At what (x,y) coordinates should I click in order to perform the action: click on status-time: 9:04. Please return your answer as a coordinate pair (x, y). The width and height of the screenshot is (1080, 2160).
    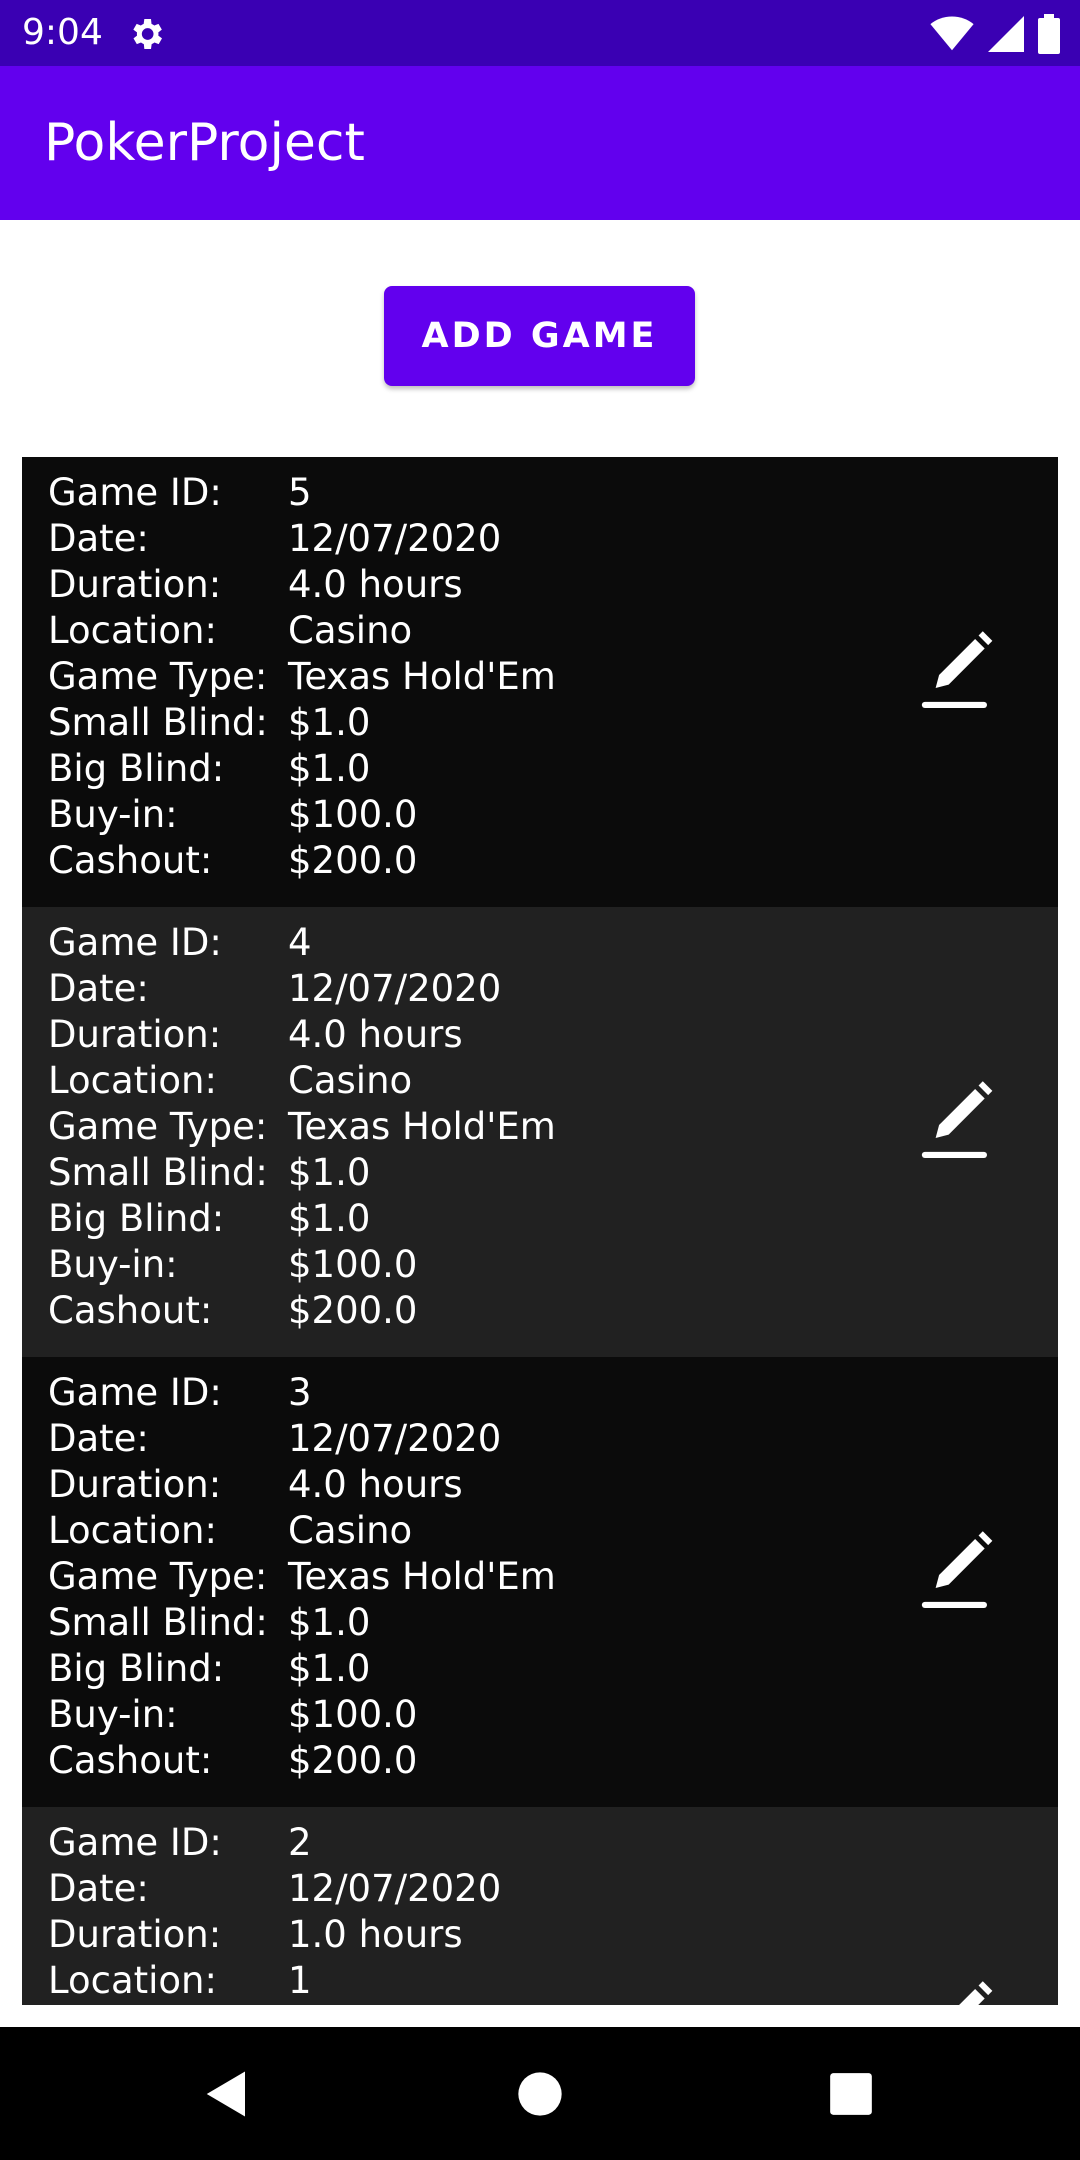
    Looking at the image, I should click on (62, 32).